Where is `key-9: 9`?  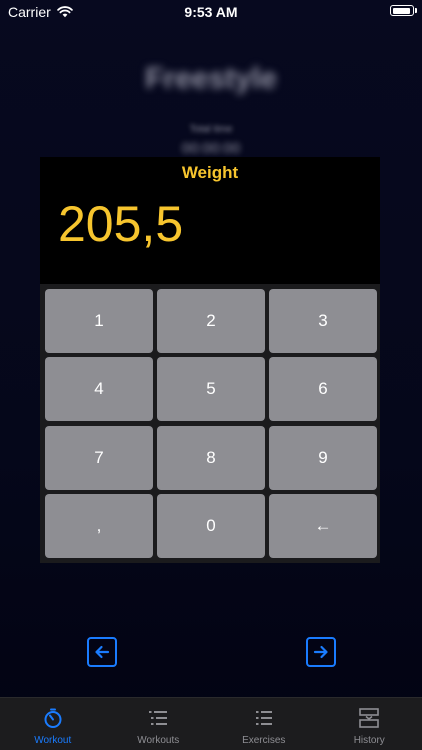
key-9: 9 is located at coordinates (323, 458).